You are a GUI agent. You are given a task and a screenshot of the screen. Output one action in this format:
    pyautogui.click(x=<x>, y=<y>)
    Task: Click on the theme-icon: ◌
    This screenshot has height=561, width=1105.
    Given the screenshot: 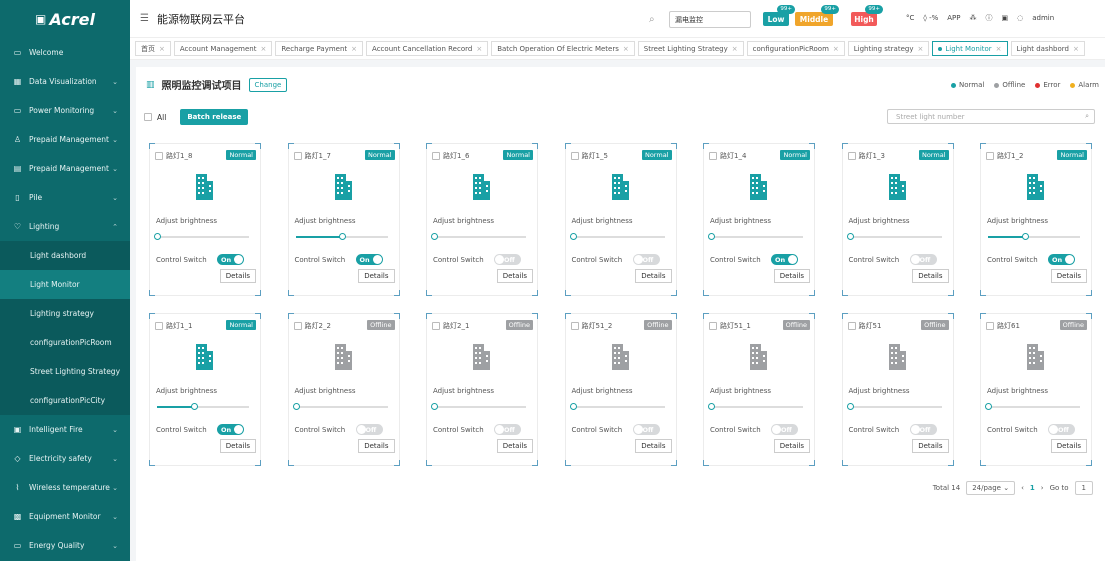 What is the action you would take?
    pyautogui.click(x=1020, y=18)
    